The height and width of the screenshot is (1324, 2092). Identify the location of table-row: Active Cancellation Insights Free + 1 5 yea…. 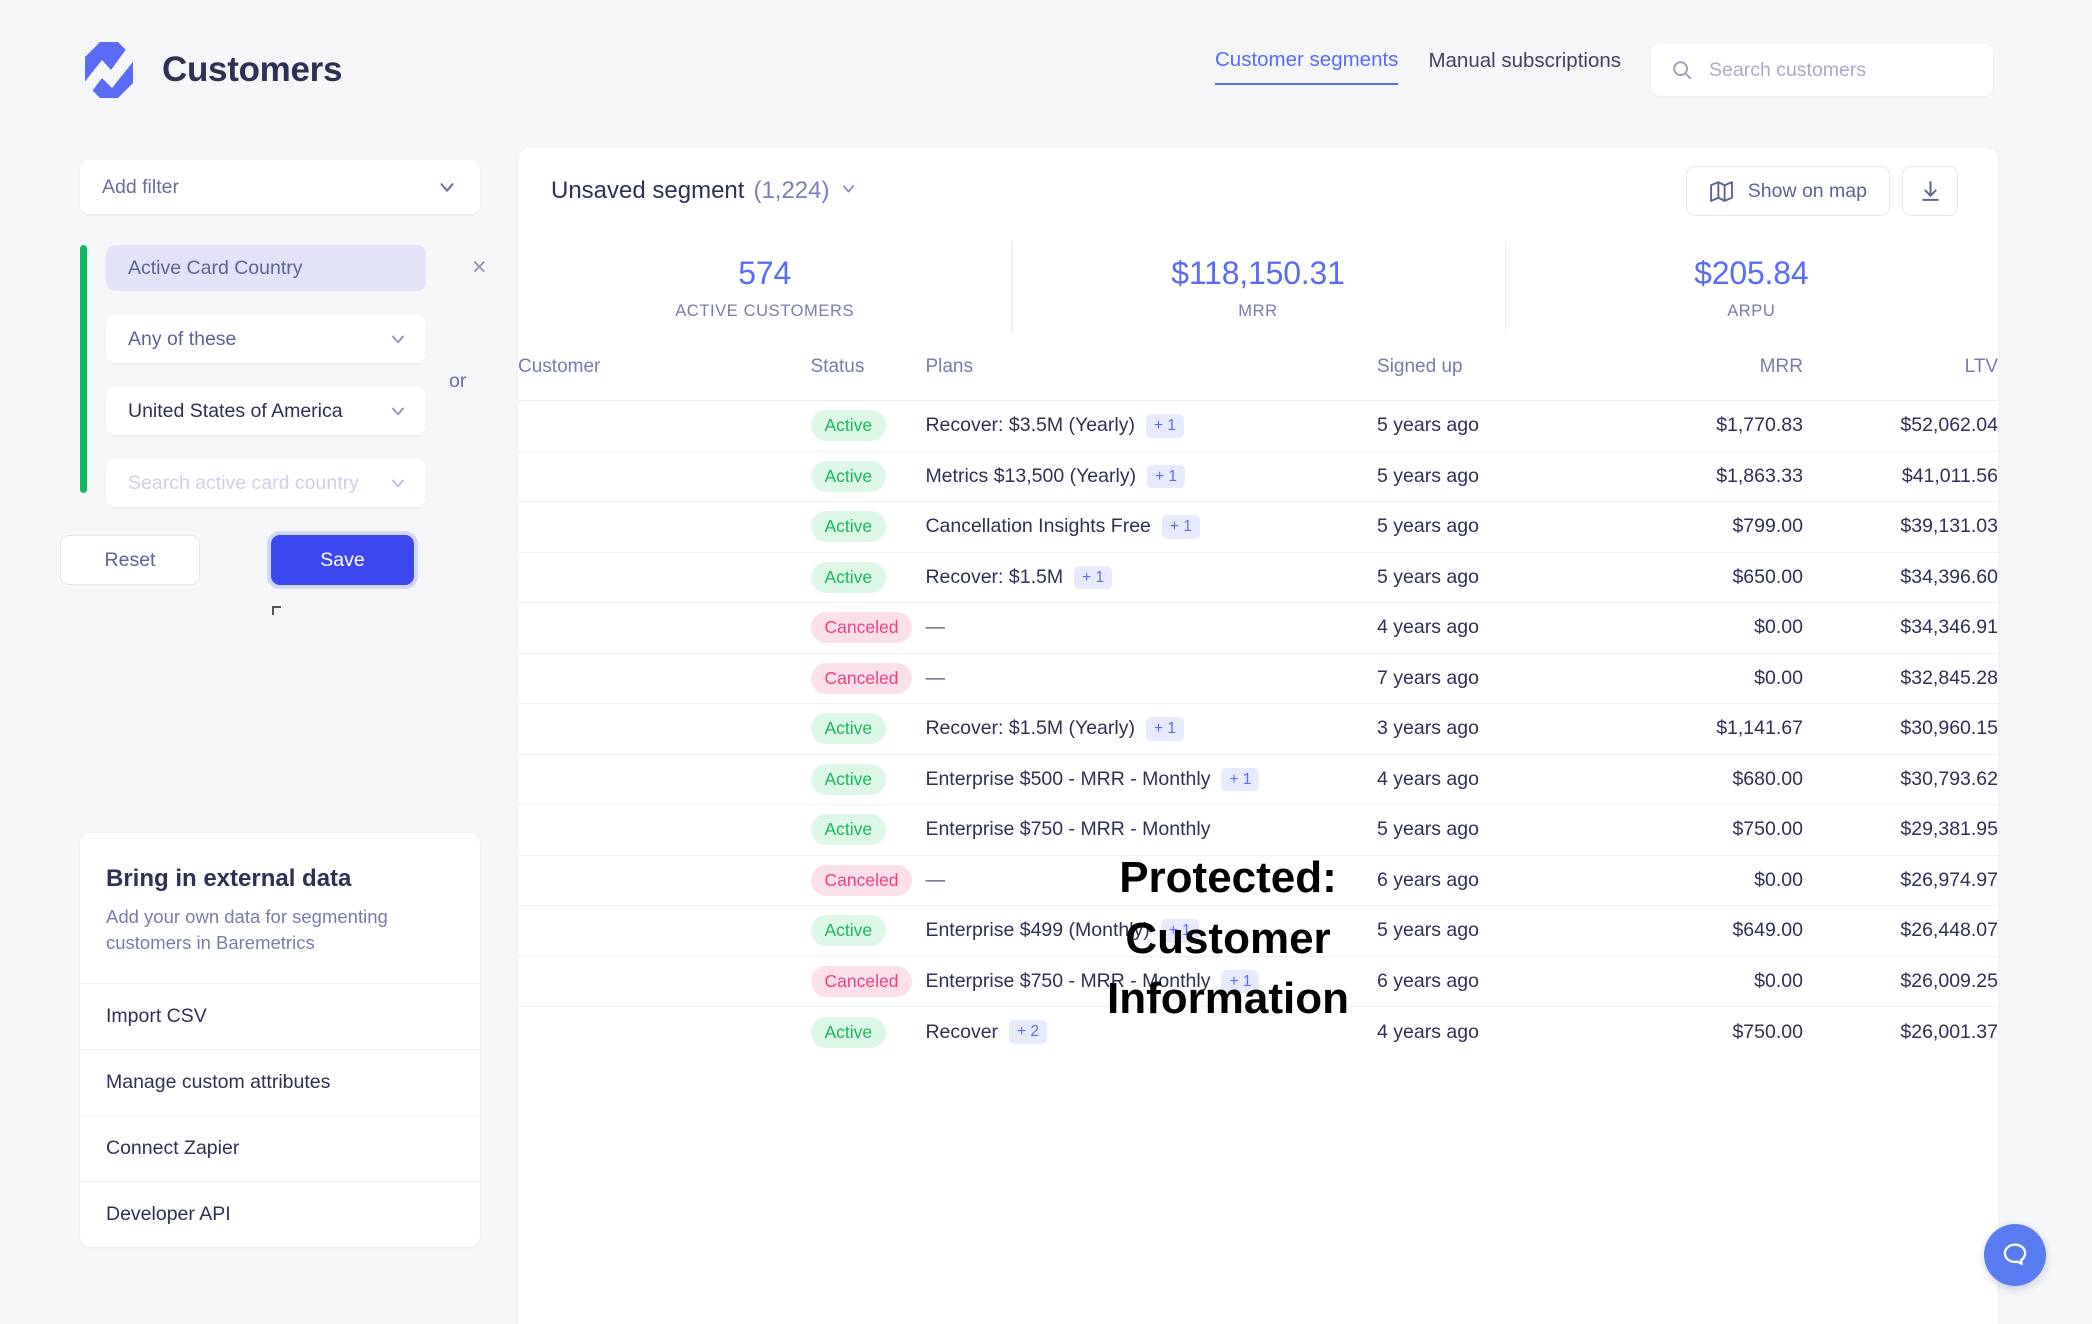
(1258, 526).